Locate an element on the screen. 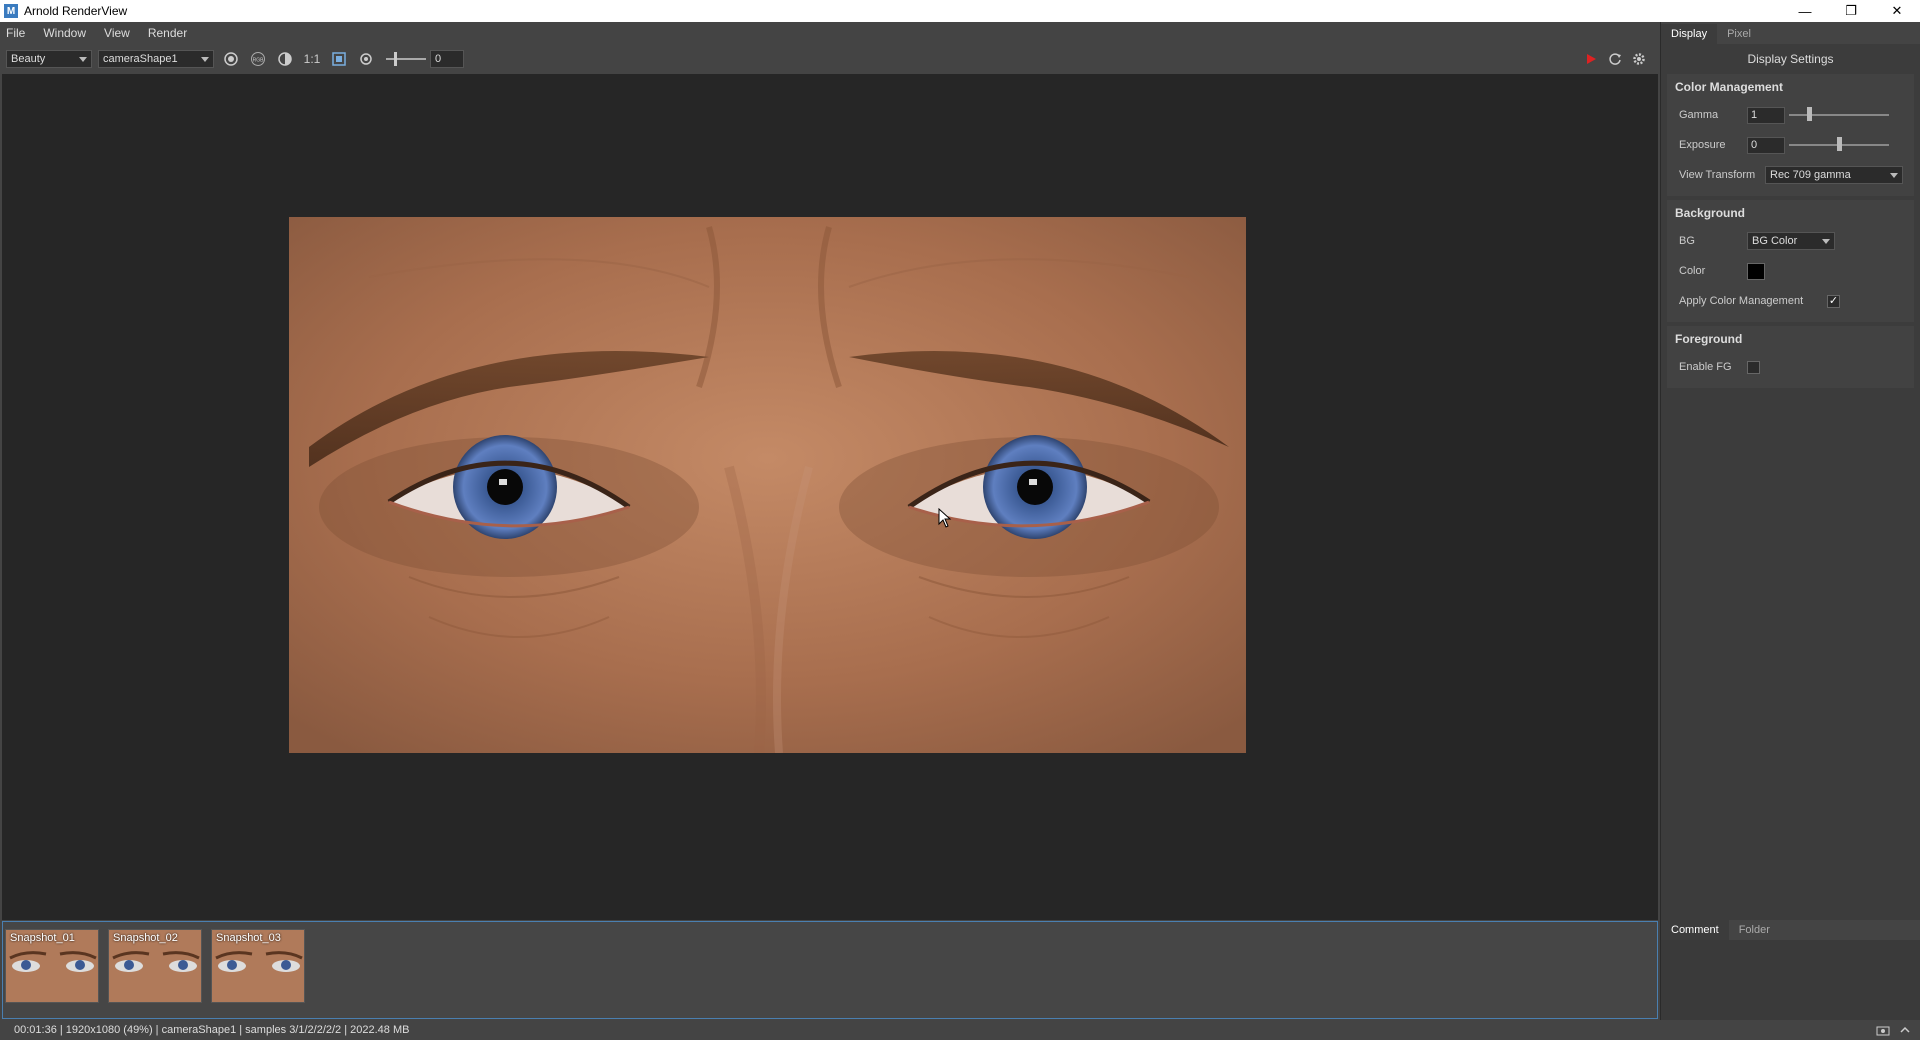  bottom-tabs: Comment Folder is located at coordinates (1790, 930).